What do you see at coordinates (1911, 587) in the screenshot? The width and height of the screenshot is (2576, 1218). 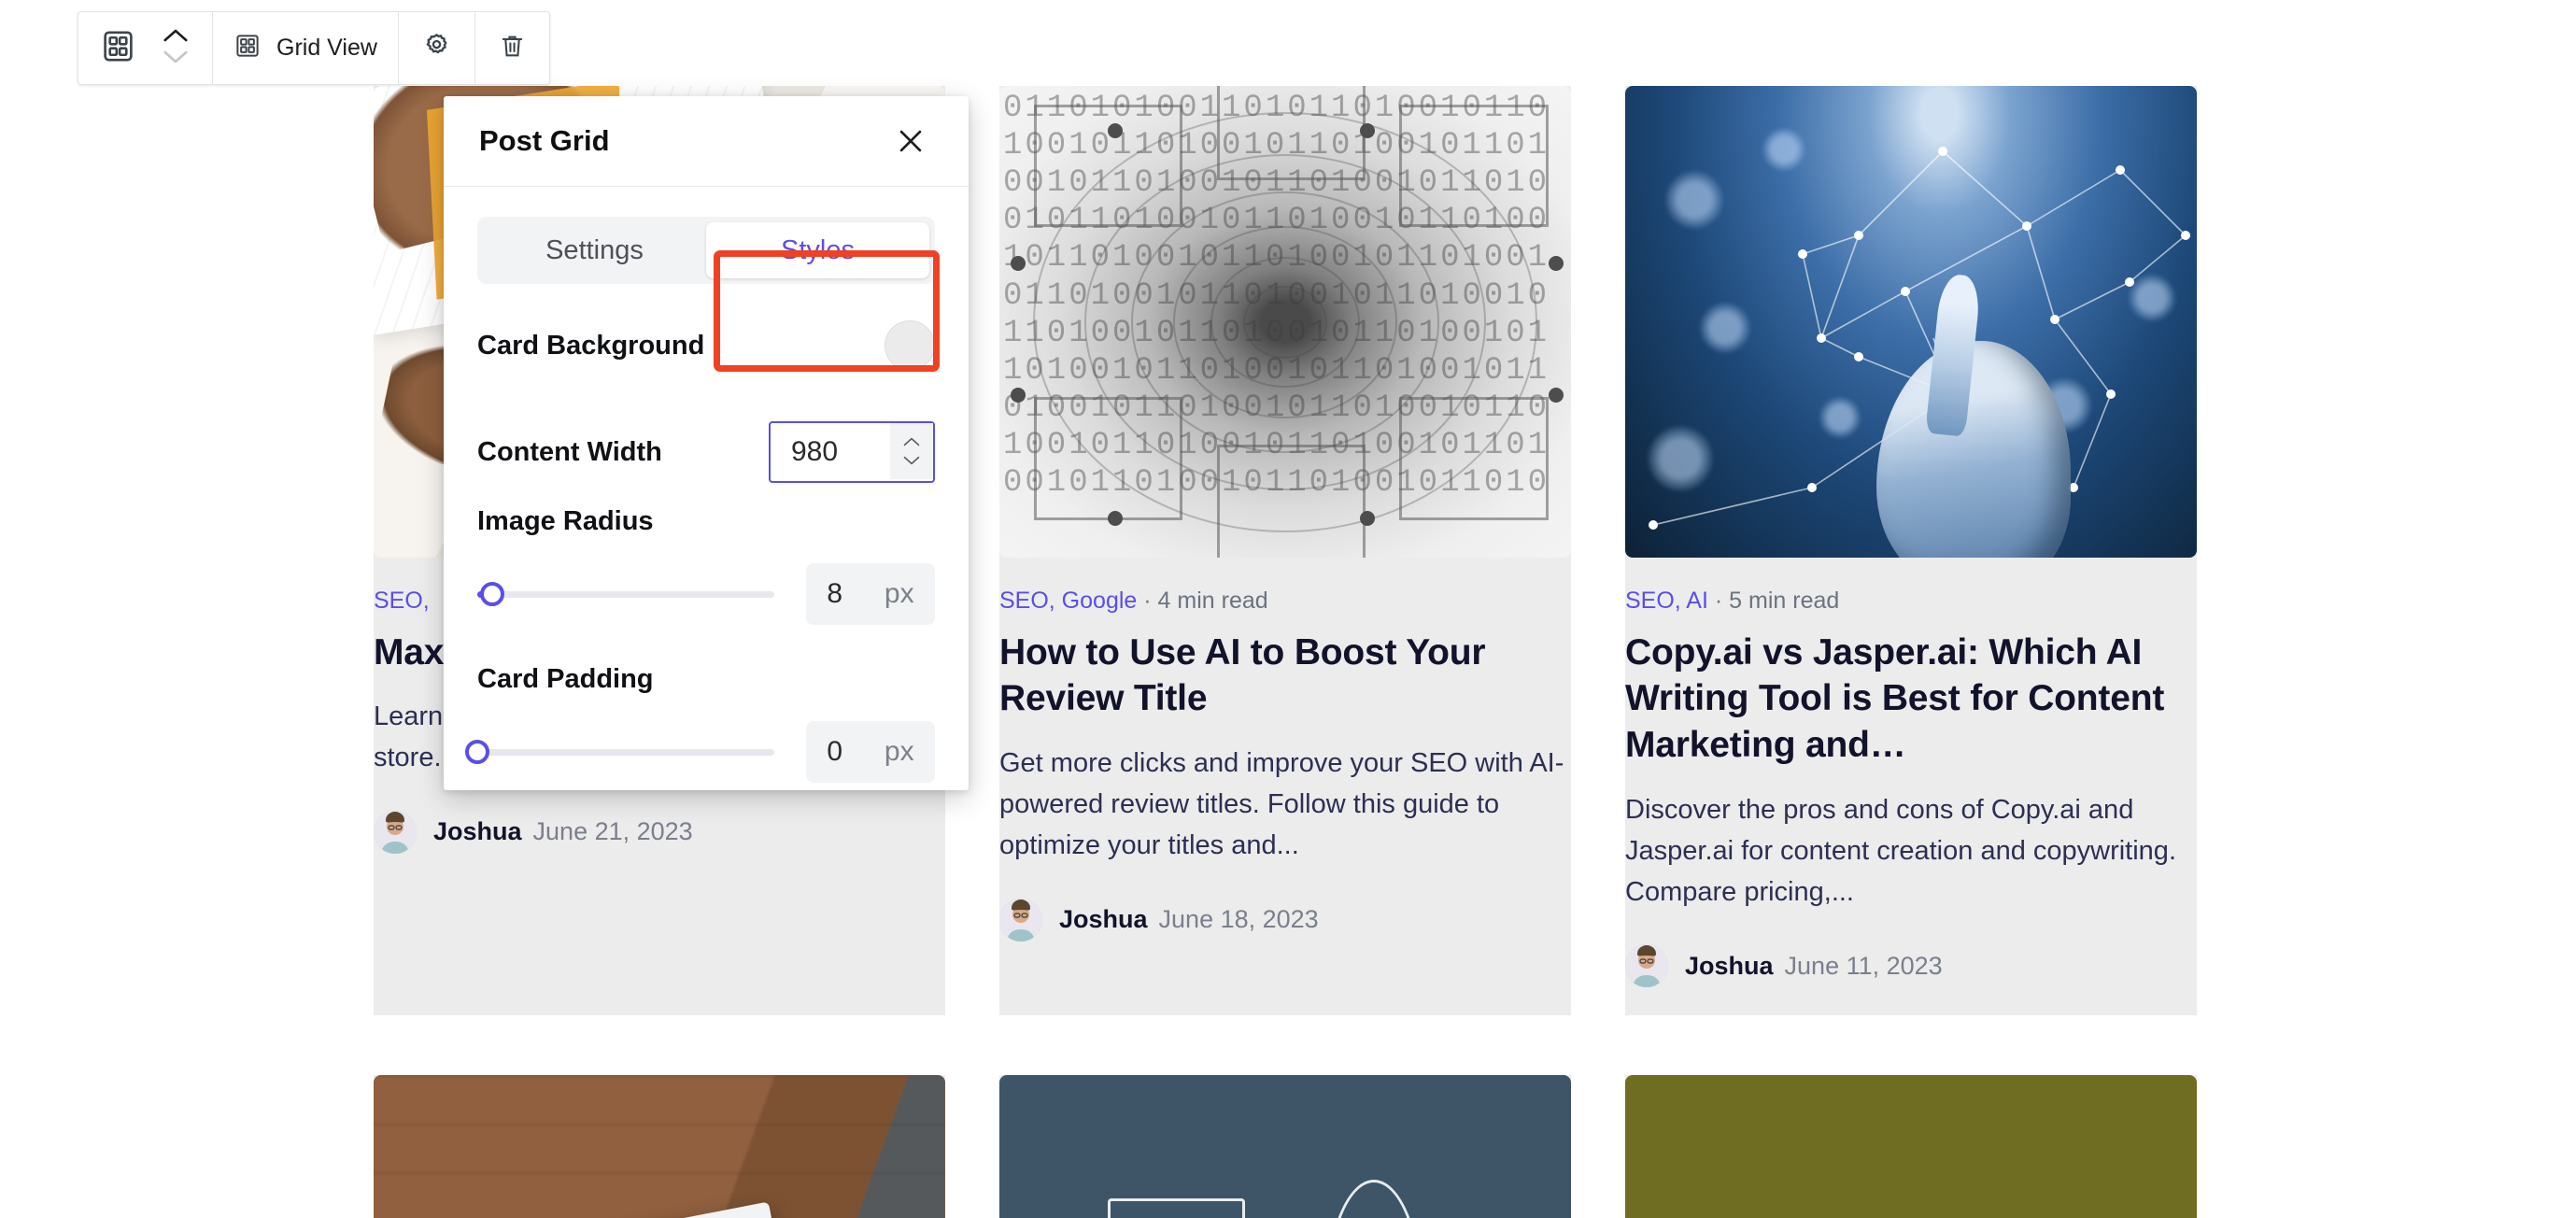 I see `post-meta: SEO, AI · 5 min read` at bounding box center [1911, 587].